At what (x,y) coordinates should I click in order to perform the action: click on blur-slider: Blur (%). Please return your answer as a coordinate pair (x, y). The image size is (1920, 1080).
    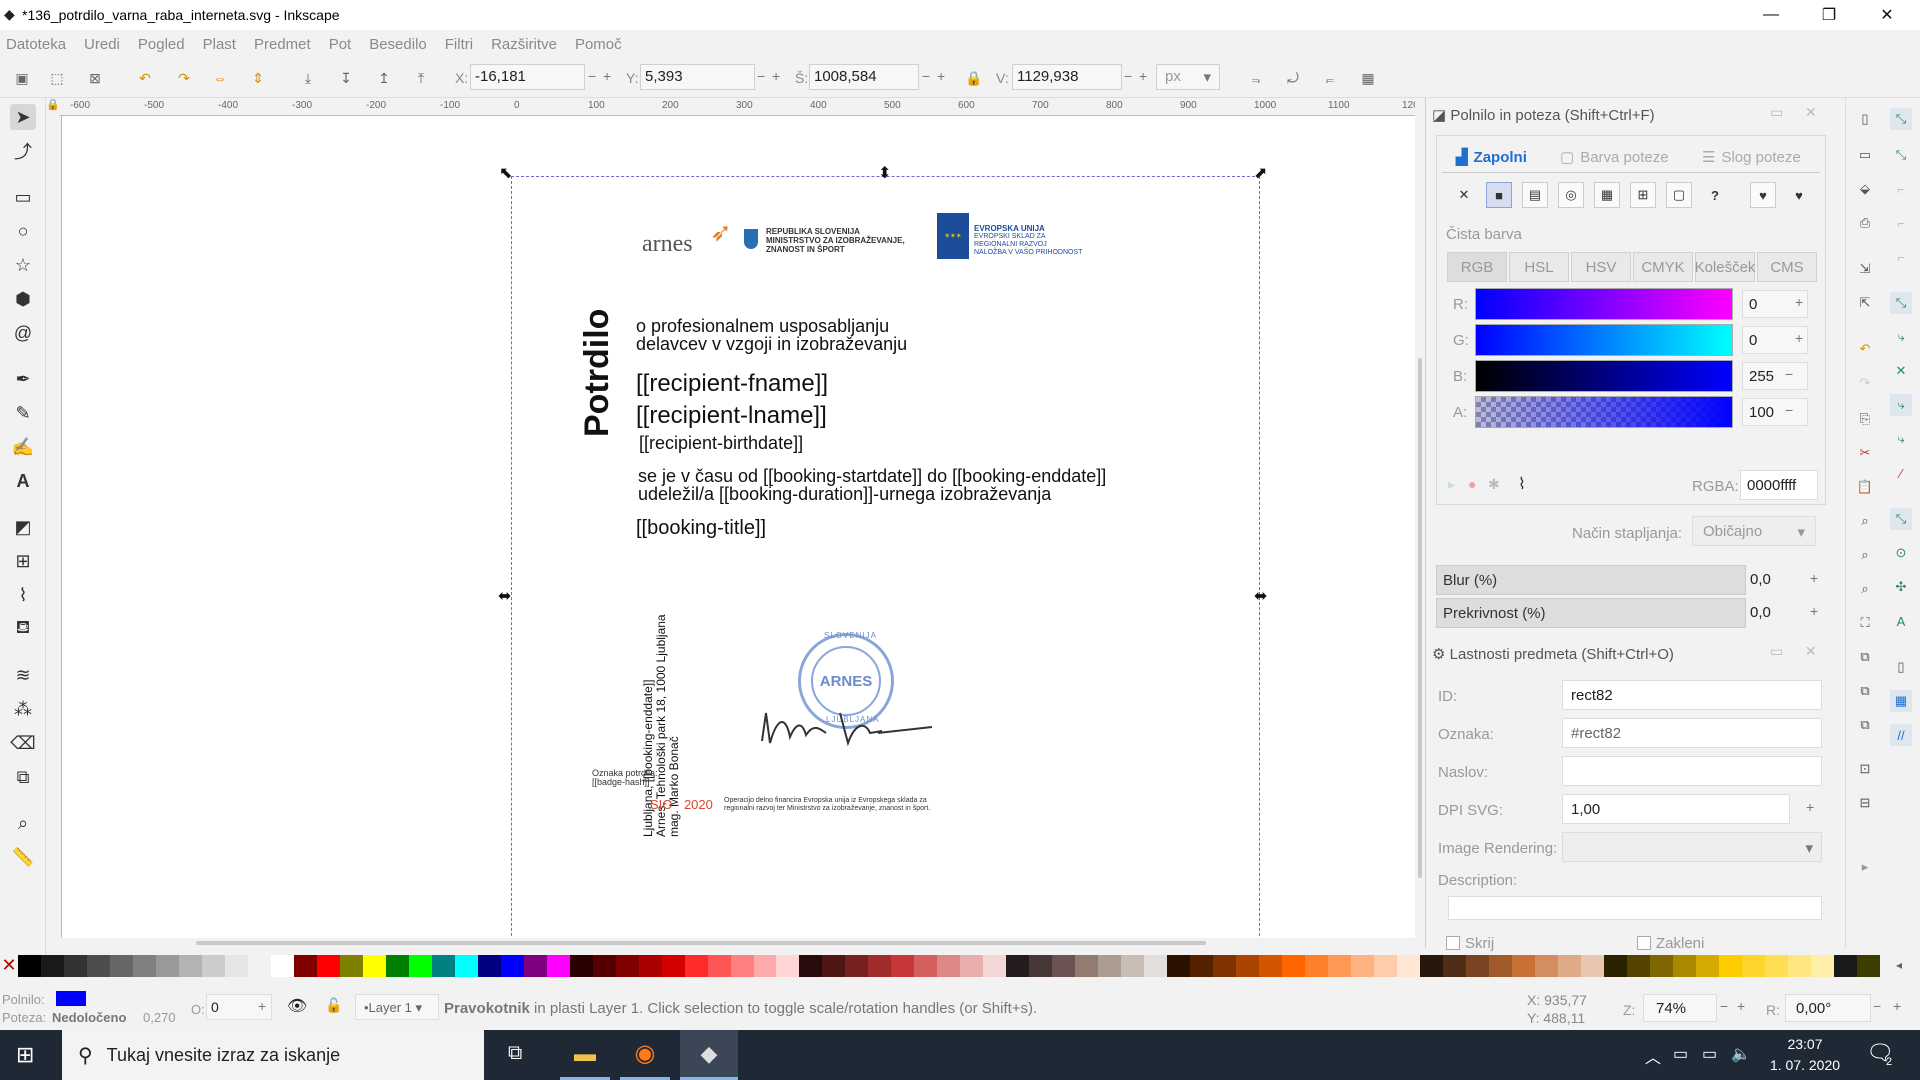
    Looking at the image, I should click on (1591, 580).